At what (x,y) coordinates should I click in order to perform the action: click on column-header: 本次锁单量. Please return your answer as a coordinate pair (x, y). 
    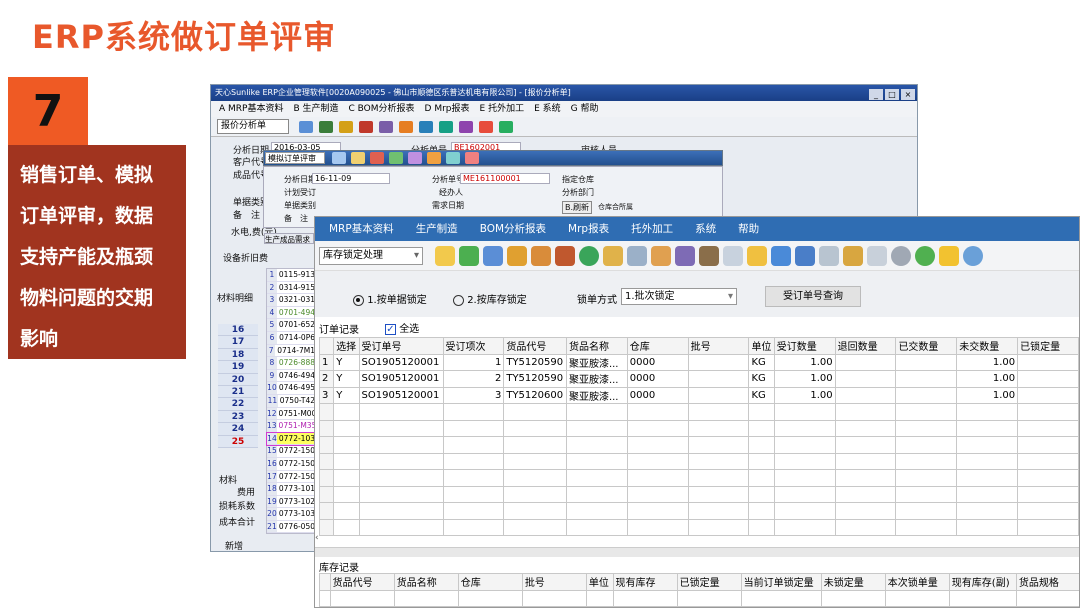
    Looking at the image, I should click on (917, 582).